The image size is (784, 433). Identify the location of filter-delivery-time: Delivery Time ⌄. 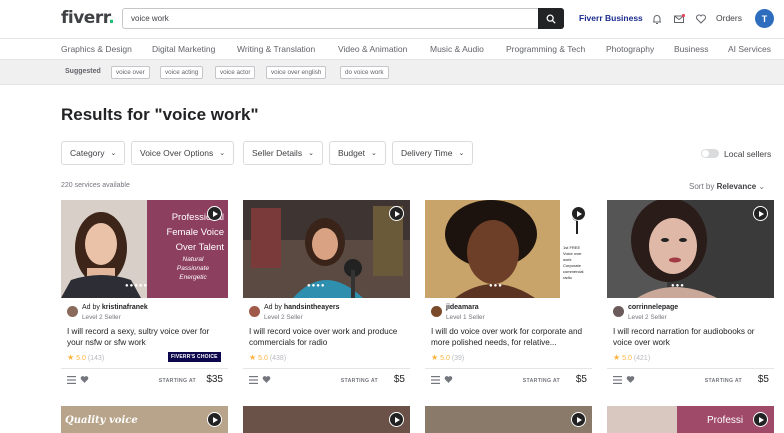
(433, 153).